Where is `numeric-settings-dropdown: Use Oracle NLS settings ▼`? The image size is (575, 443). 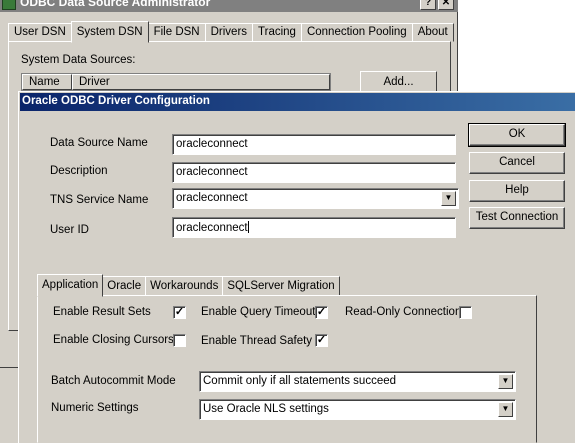
numeric-settings-dropdown: Use Oracle NLS settings ▼ is located at coordinates (357, 409).